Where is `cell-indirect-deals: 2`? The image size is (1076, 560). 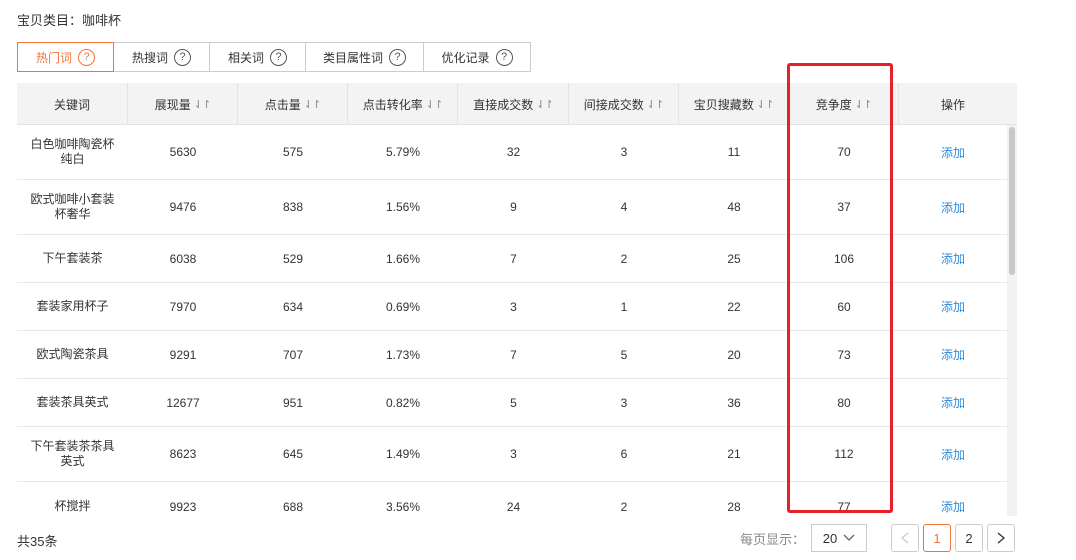 cell-indirect-deals: 2 is located at coordinates (624, 506).